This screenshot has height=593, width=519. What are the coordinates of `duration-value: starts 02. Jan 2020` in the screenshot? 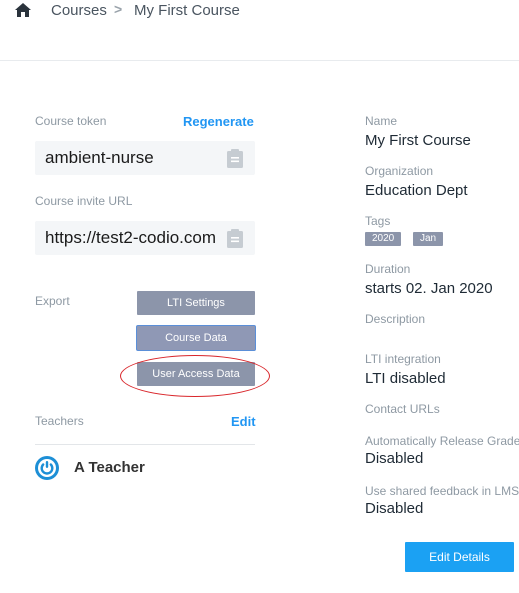 It's located at (429, 288).